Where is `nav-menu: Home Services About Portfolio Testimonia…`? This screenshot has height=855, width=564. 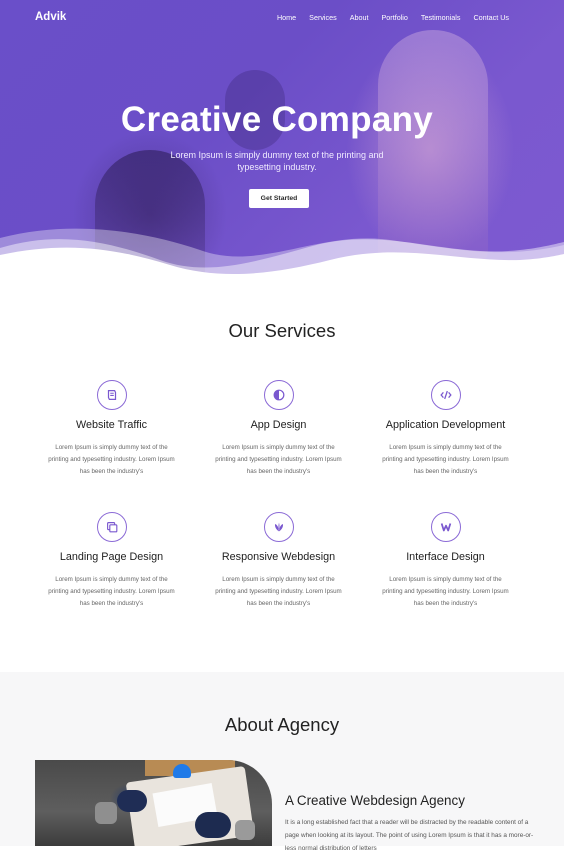
nav-menu: Home Services About Portfolio Testimonia… is located at coordinates (393, 17).